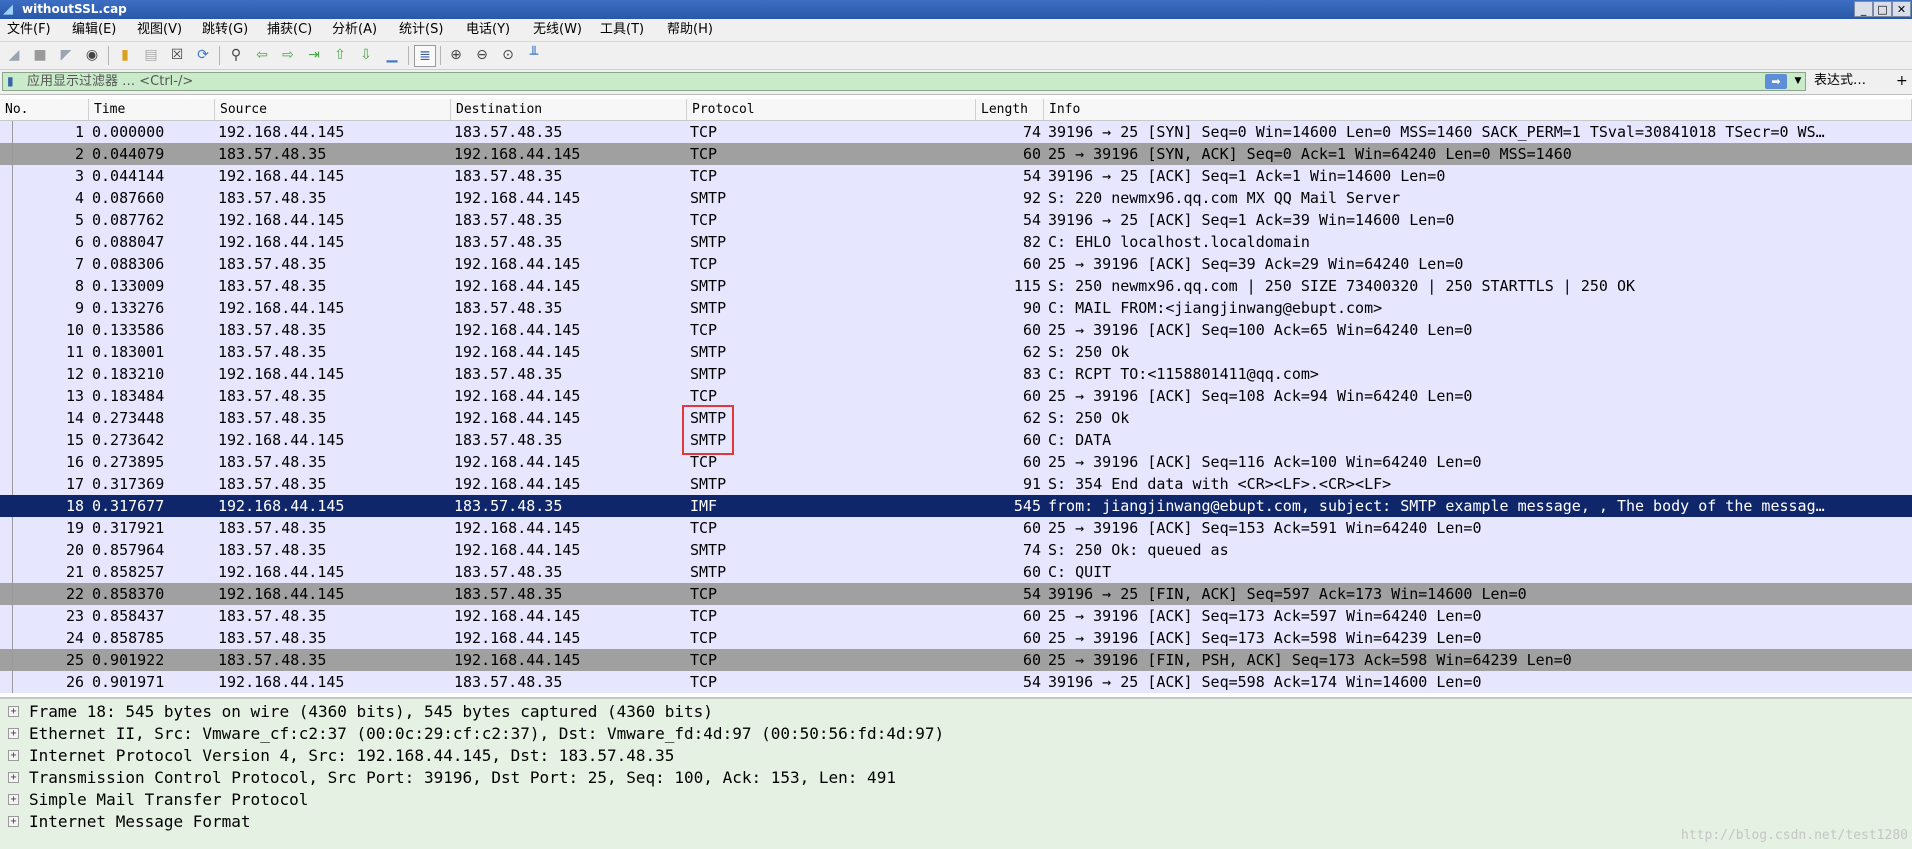 The height and width of the screenshot is (849, 1912). Describe the element at coordinates (421, 30) in the screenshot. I see `menu-statistics: 统计(S)` at that location.